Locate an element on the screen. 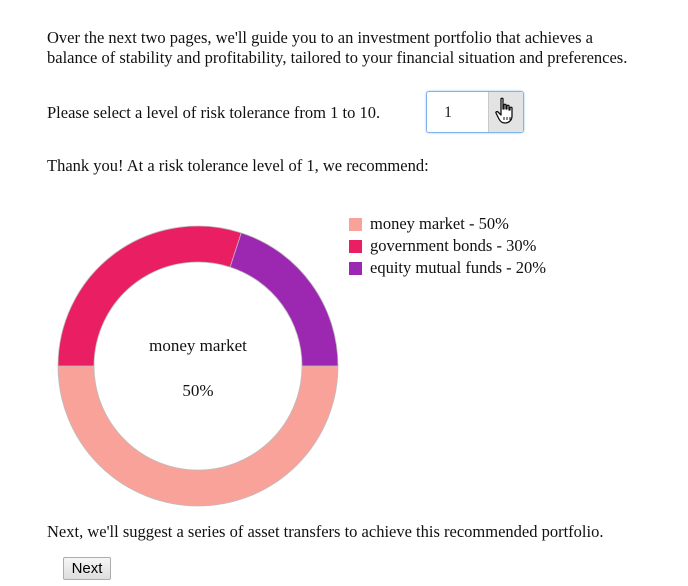 This screenshot has height=586, width=688. legend-item-money-market: money market - 50% is located at coordinates (428, 224).